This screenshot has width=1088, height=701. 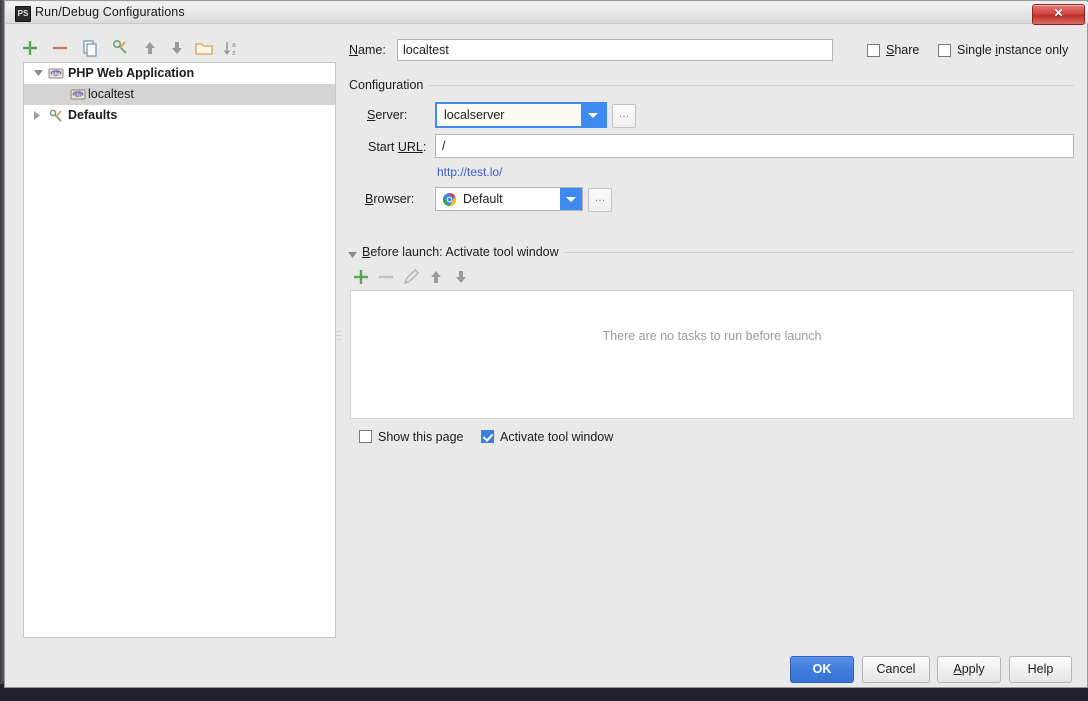 I want to click on show-this-page-label: Show this page, so click(x=421, y=437).